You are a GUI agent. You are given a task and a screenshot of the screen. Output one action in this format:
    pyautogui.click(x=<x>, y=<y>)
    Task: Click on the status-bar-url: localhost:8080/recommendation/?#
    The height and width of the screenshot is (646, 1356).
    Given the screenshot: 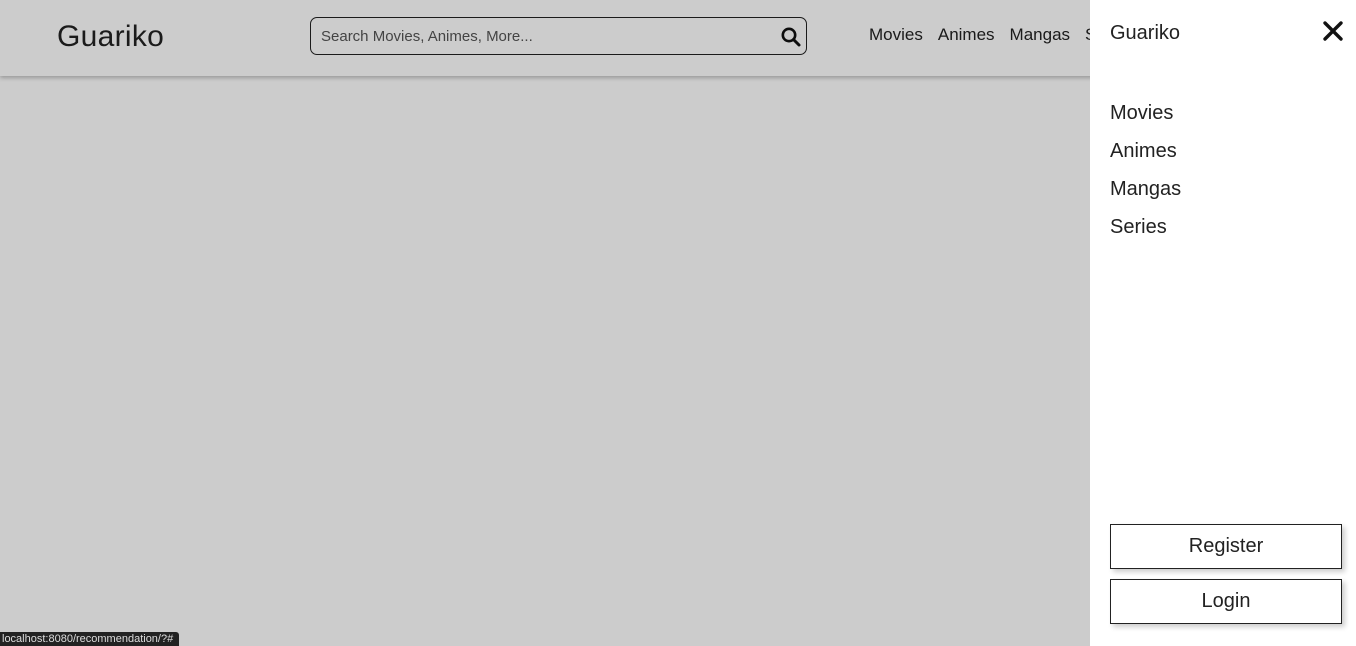 What is the action you would take?
    pyautogui.click(x=90, y=639)
    